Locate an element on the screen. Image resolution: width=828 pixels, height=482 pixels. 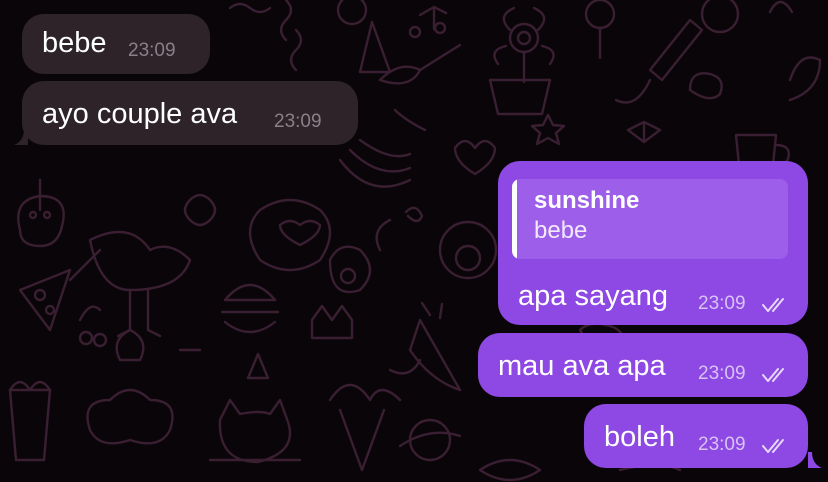
message-text: apa sayang is located at coordinates (593, 296).